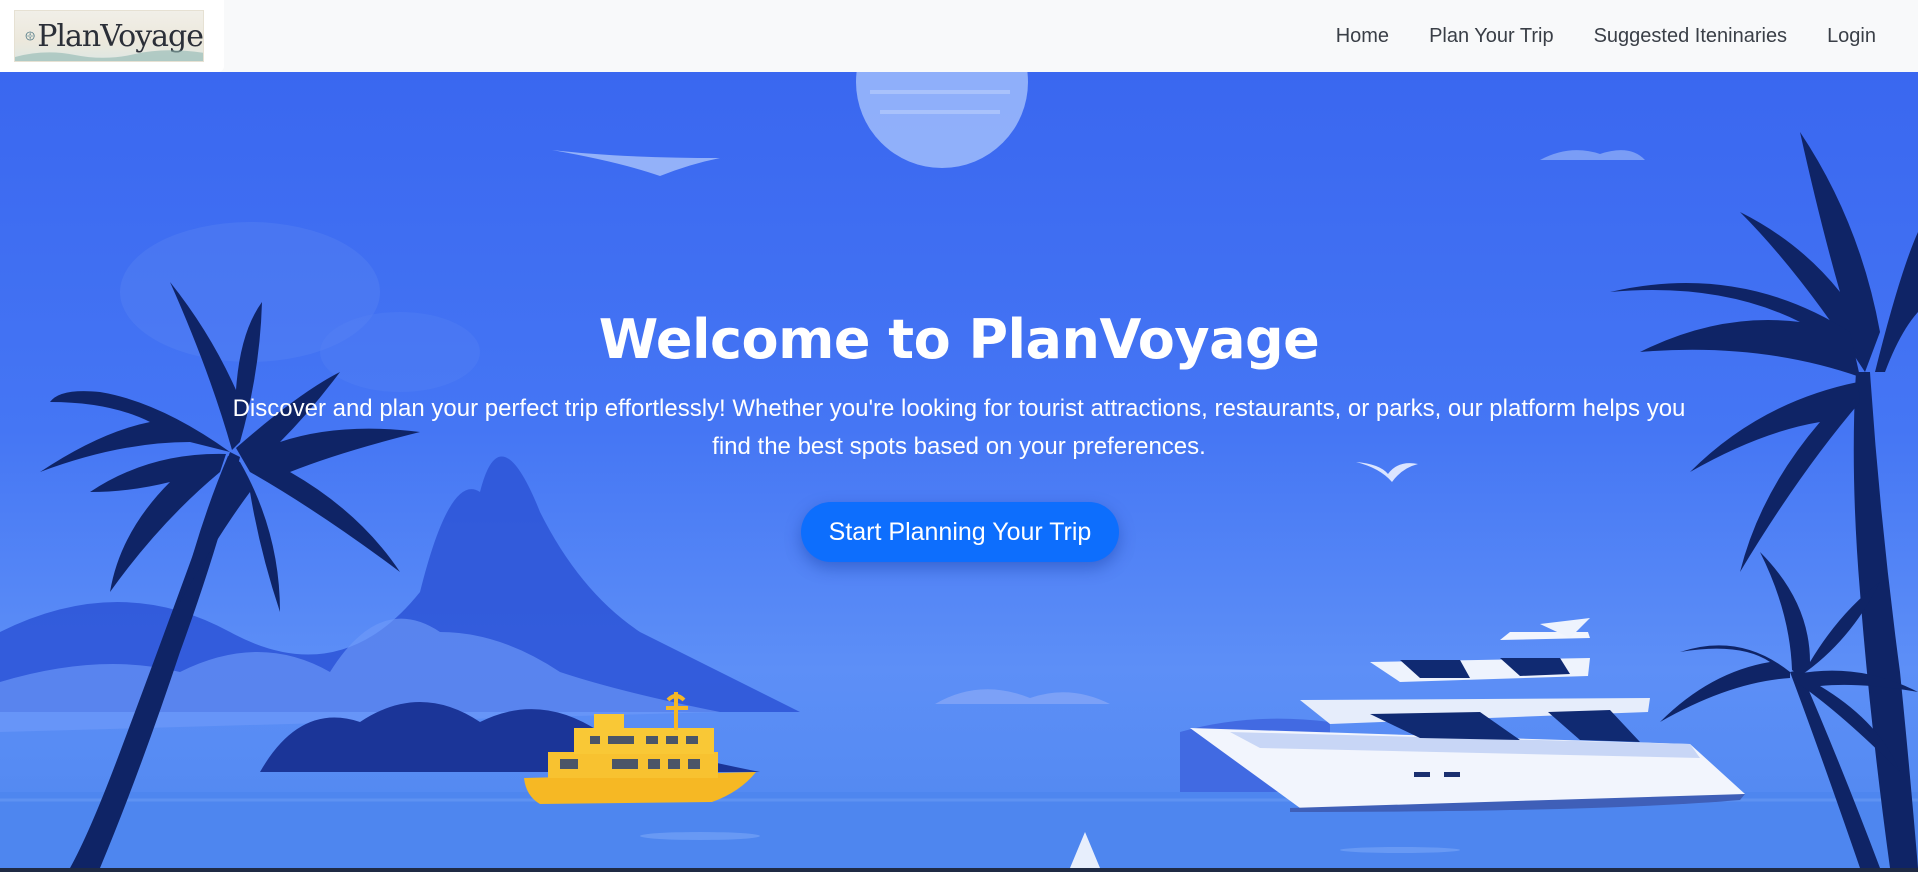 This screenshot has height=872, width=1918. What do you see at coordinates (1851, 36) in the screenshot?
I see `nav-login: Login` at bounding box center [1851, 36].